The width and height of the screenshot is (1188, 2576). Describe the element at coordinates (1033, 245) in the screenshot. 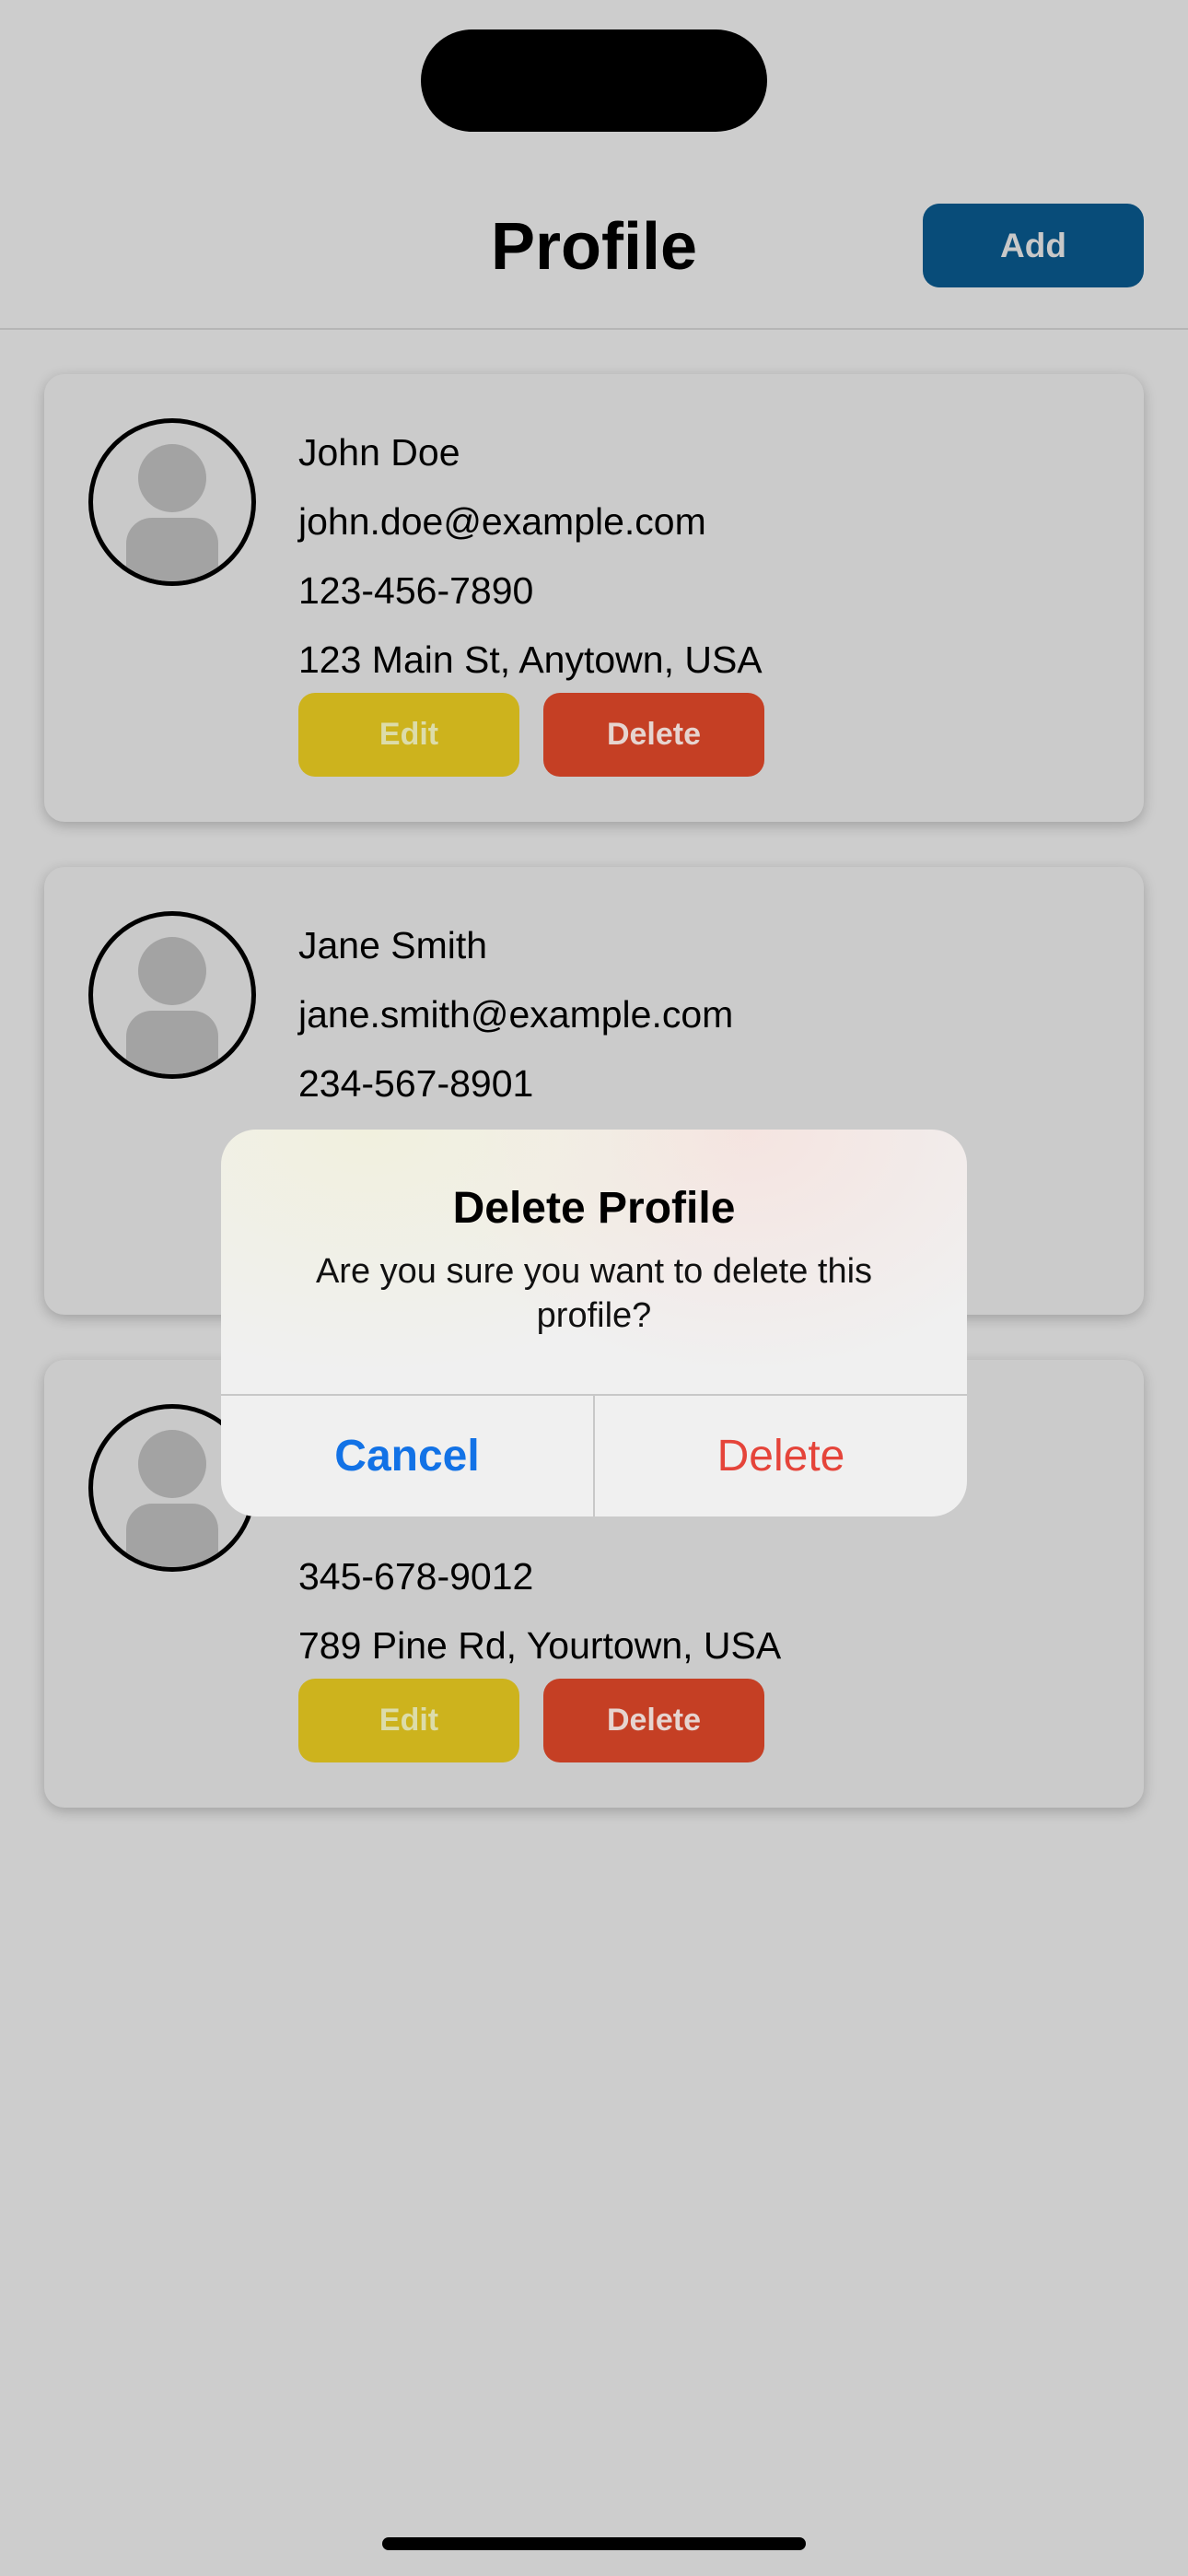

I see `add-profile-button: Add` at that location.